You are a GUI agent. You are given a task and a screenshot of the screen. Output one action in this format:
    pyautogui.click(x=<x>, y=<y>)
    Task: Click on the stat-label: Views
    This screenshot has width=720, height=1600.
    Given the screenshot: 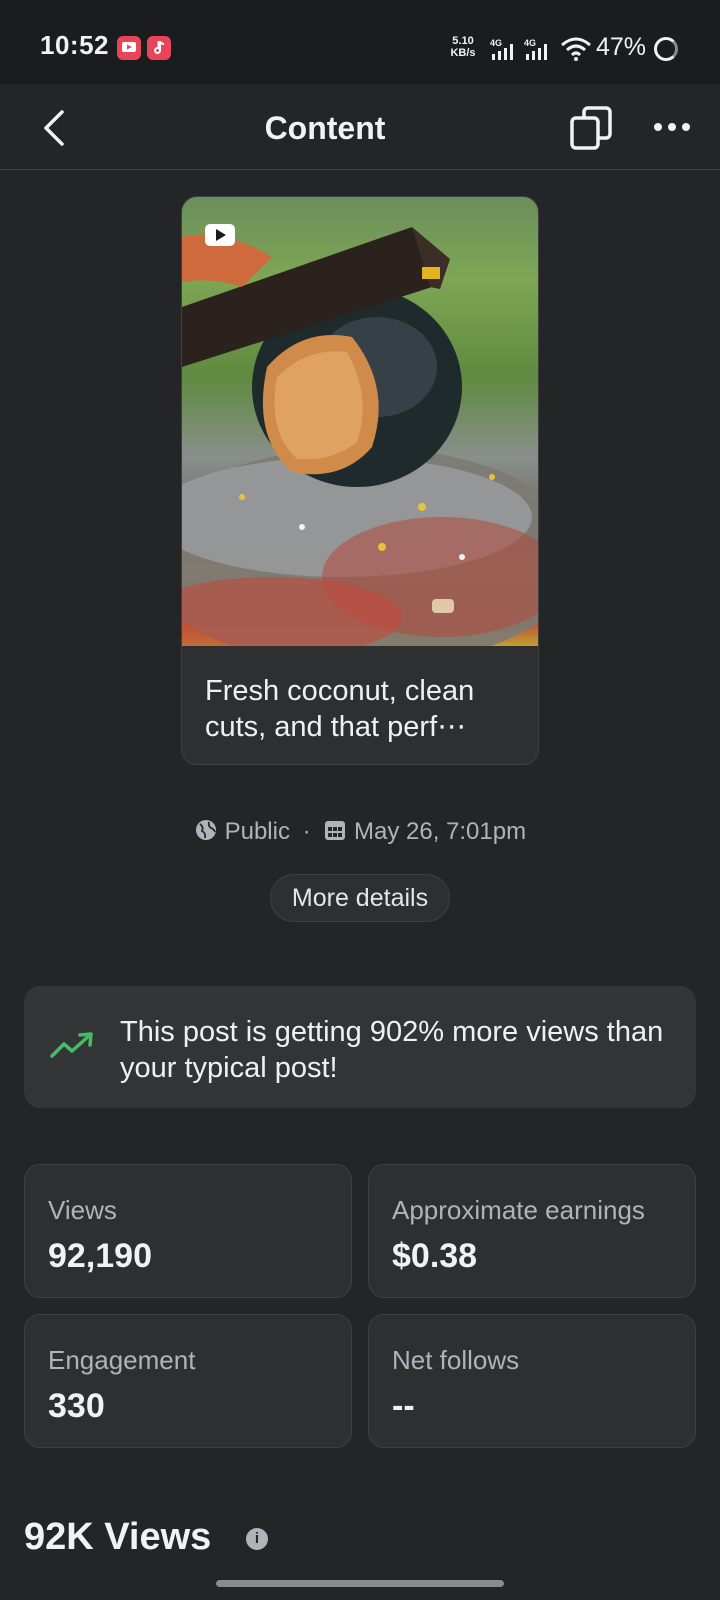 What is the action you would take?
    pyautogui.click(x=82, y=1210)
    